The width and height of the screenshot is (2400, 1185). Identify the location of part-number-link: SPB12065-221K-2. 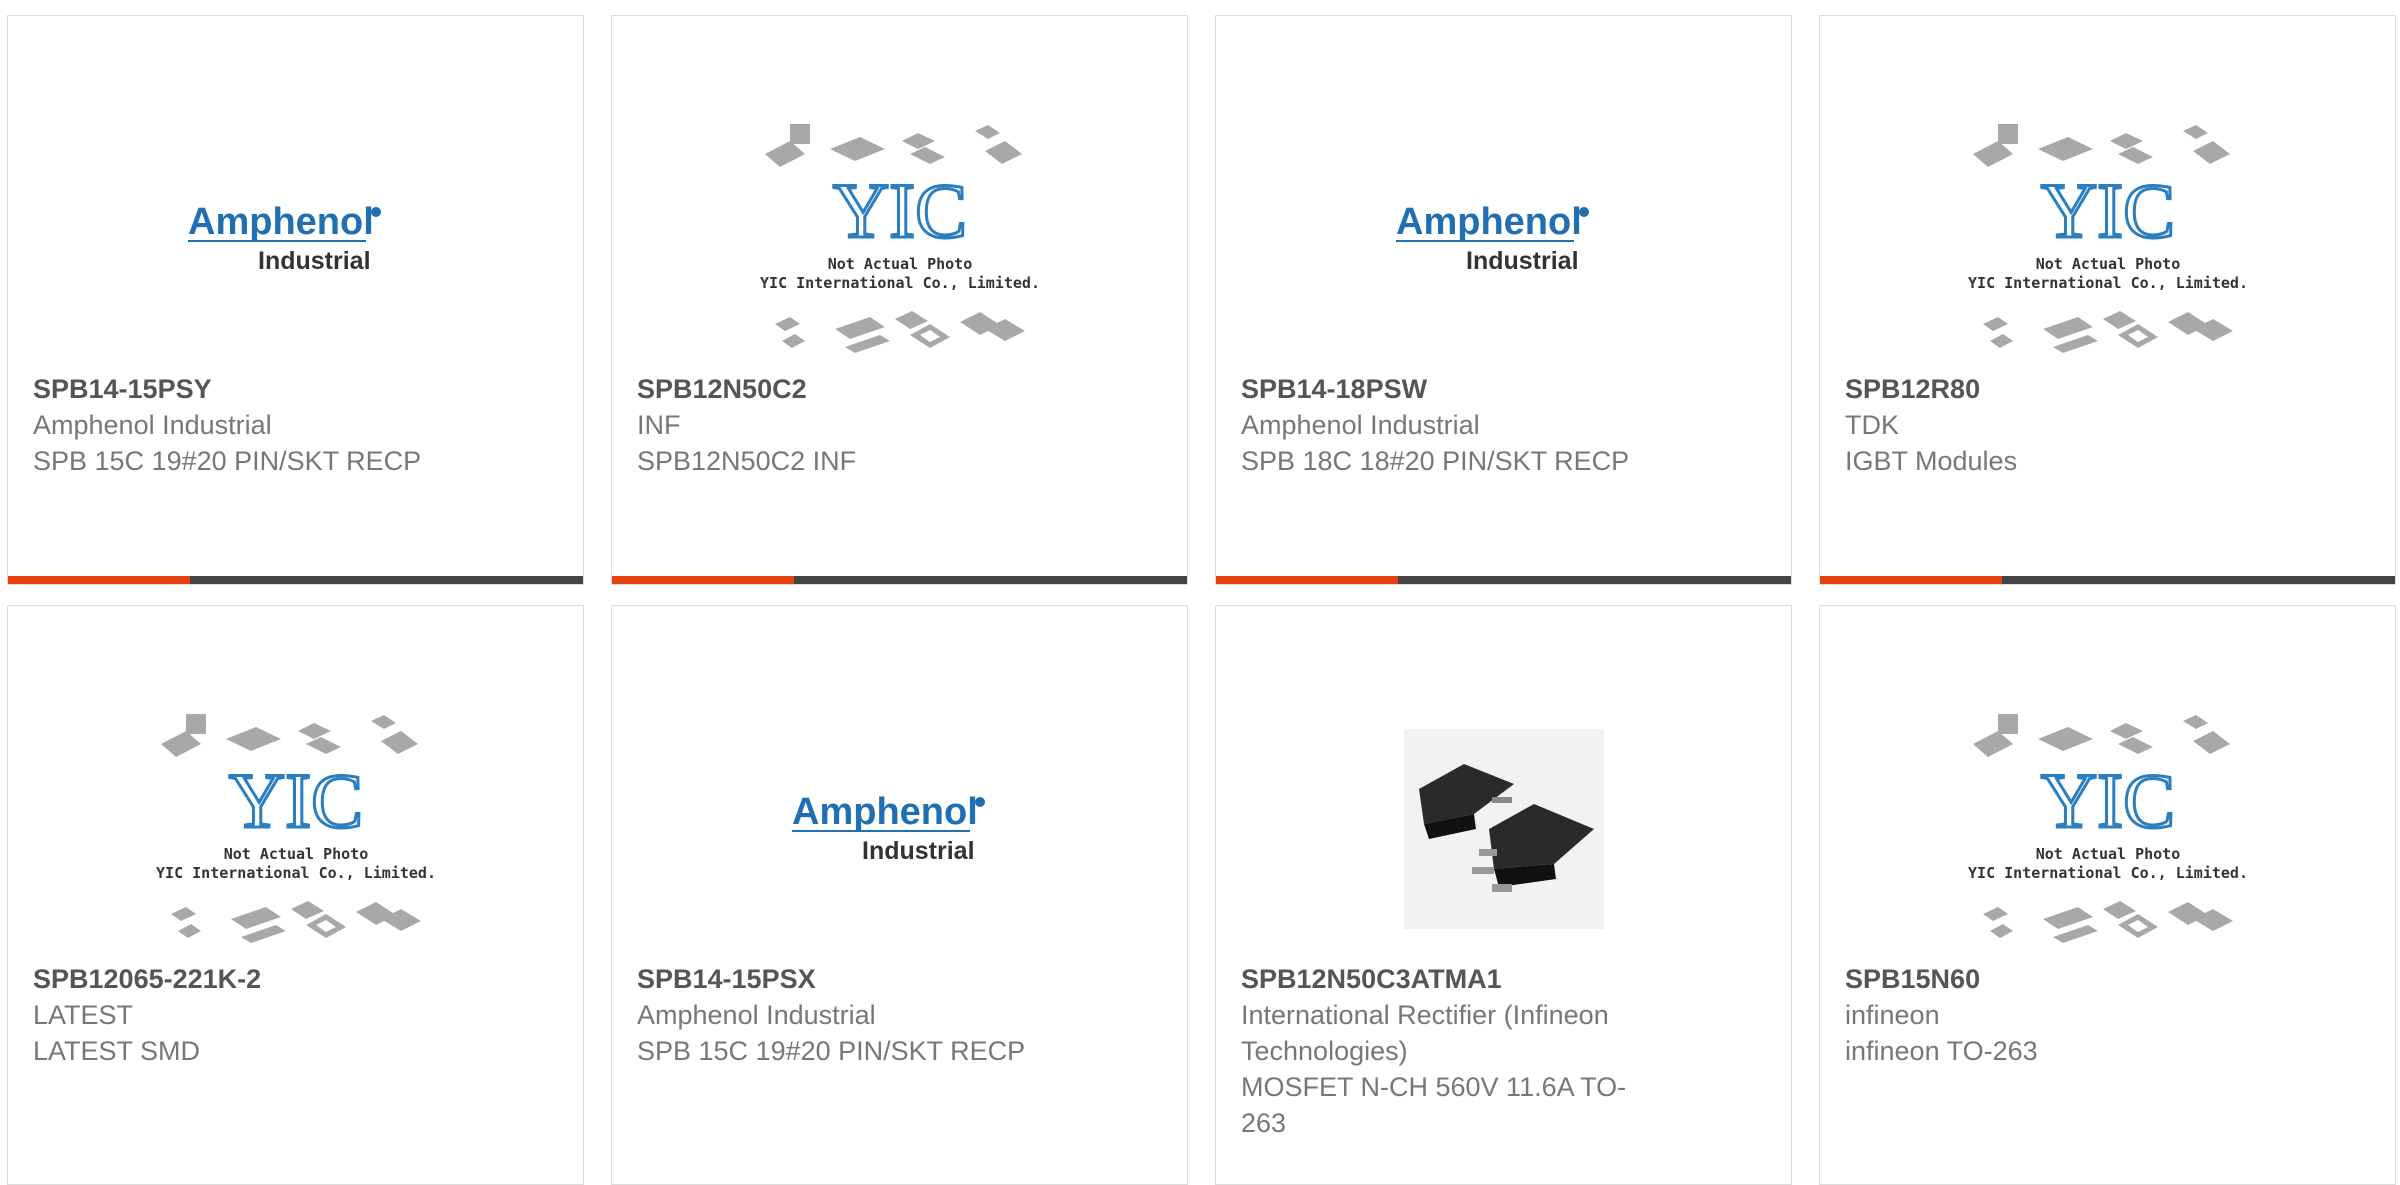
(238, 979).